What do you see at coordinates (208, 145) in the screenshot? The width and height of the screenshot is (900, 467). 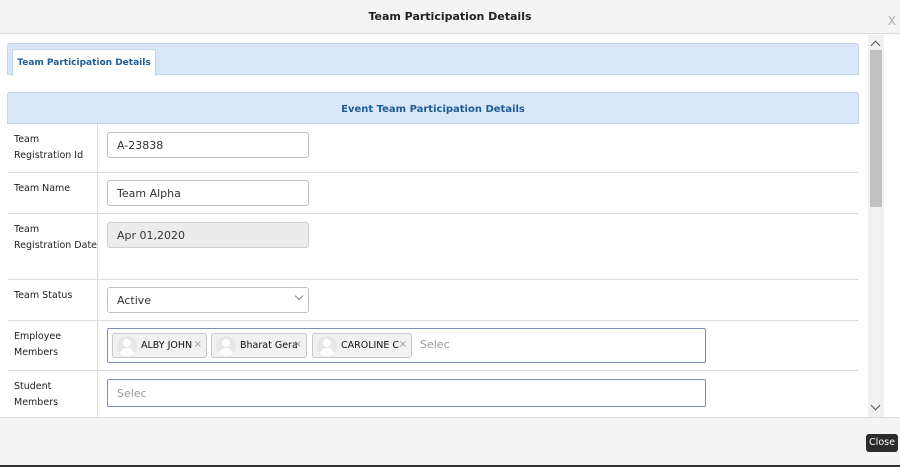 I see `team-registration-id-input: A-23838` at bounding box center [208, 145].